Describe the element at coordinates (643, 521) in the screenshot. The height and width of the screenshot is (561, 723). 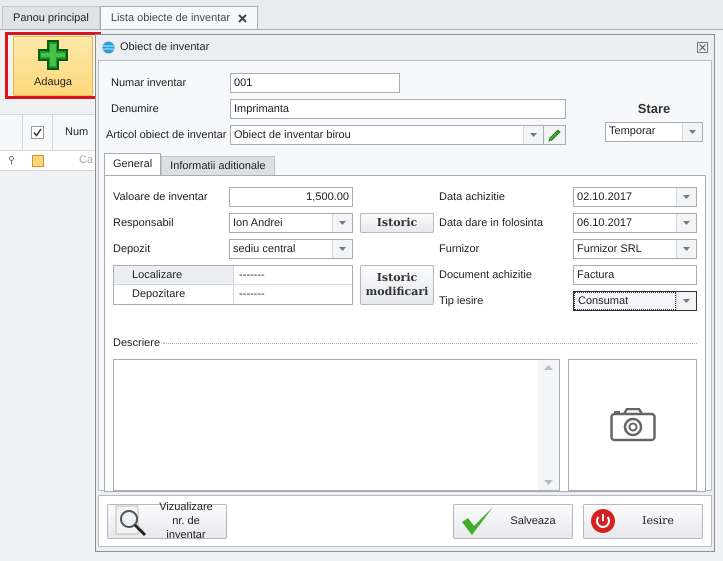
I see `exit-button: Iesire` at that location.